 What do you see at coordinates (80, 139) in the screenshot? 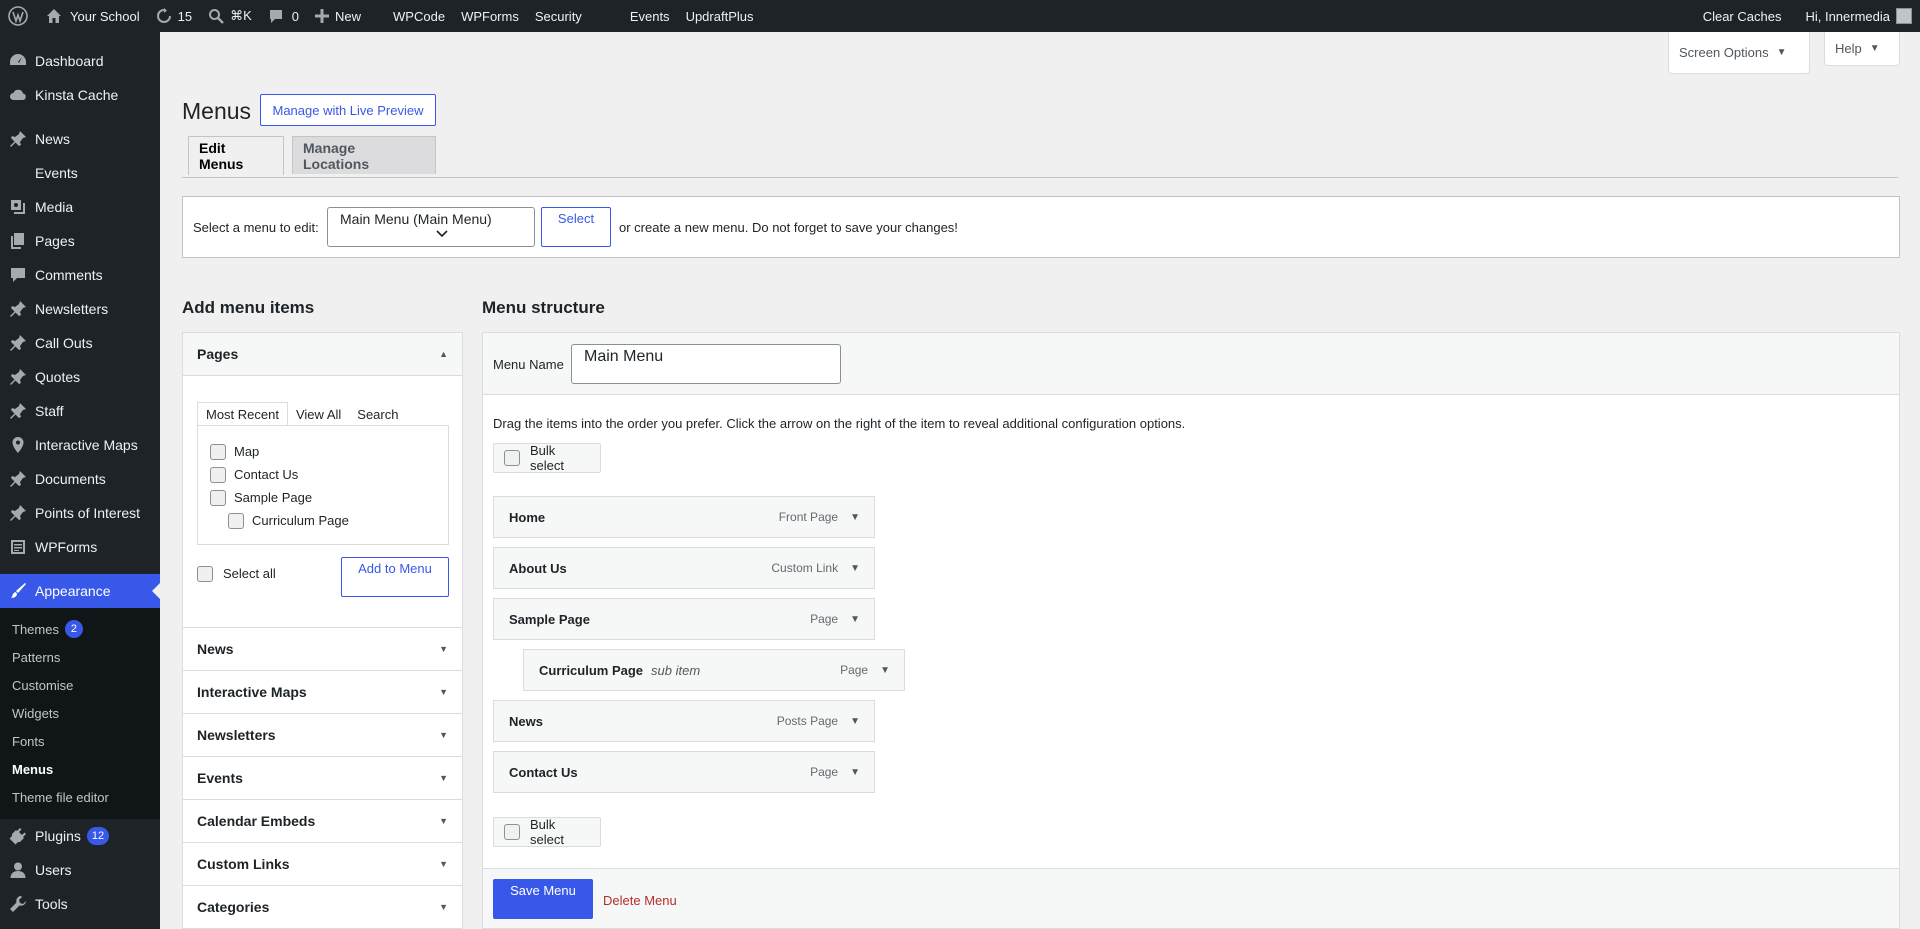
I see `sidebar-item-news: News` at bounding box center [80, 139].